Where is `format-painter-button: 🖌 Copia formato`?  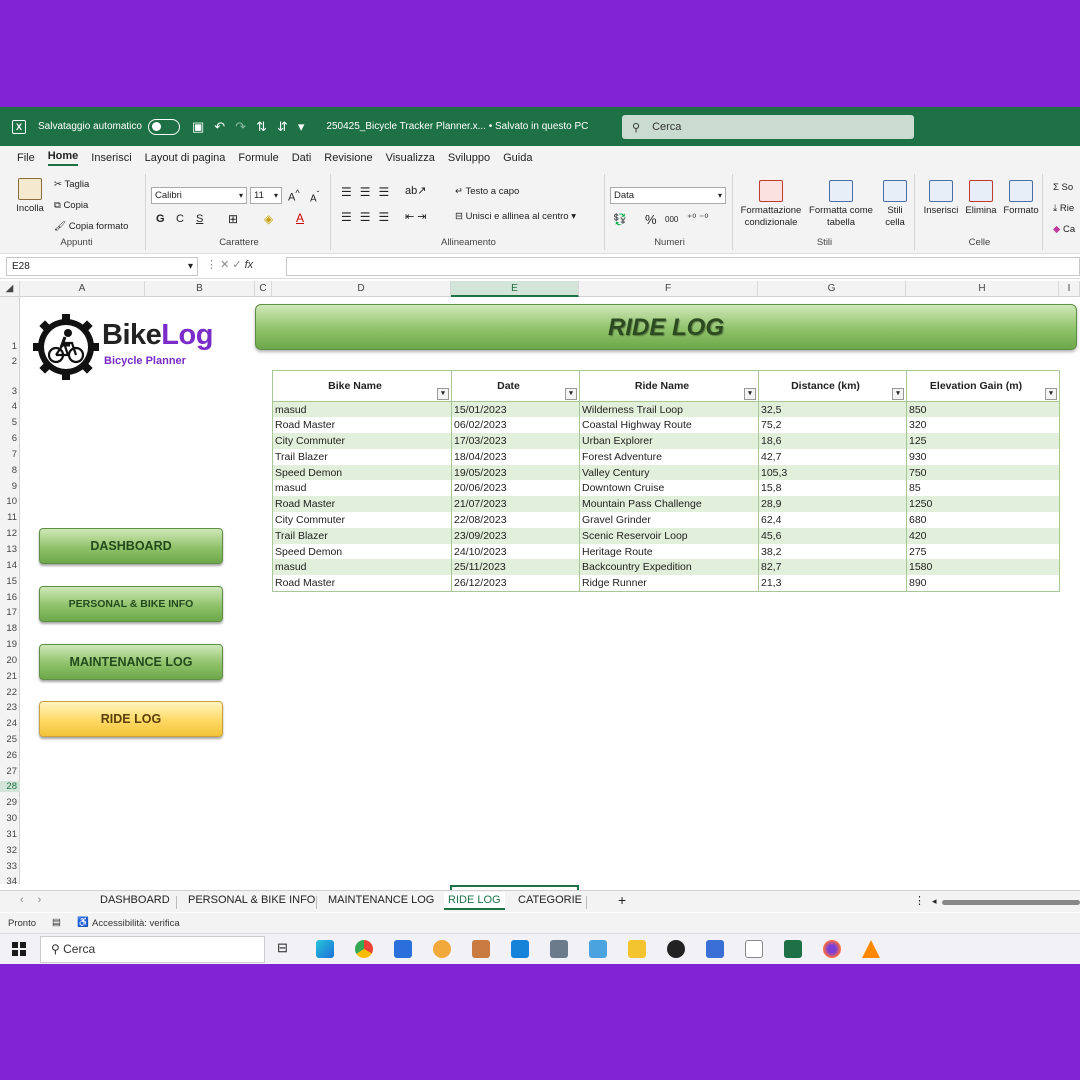
format-painter-button: 🖌 Copia formato is located at coordinates (91, 226).